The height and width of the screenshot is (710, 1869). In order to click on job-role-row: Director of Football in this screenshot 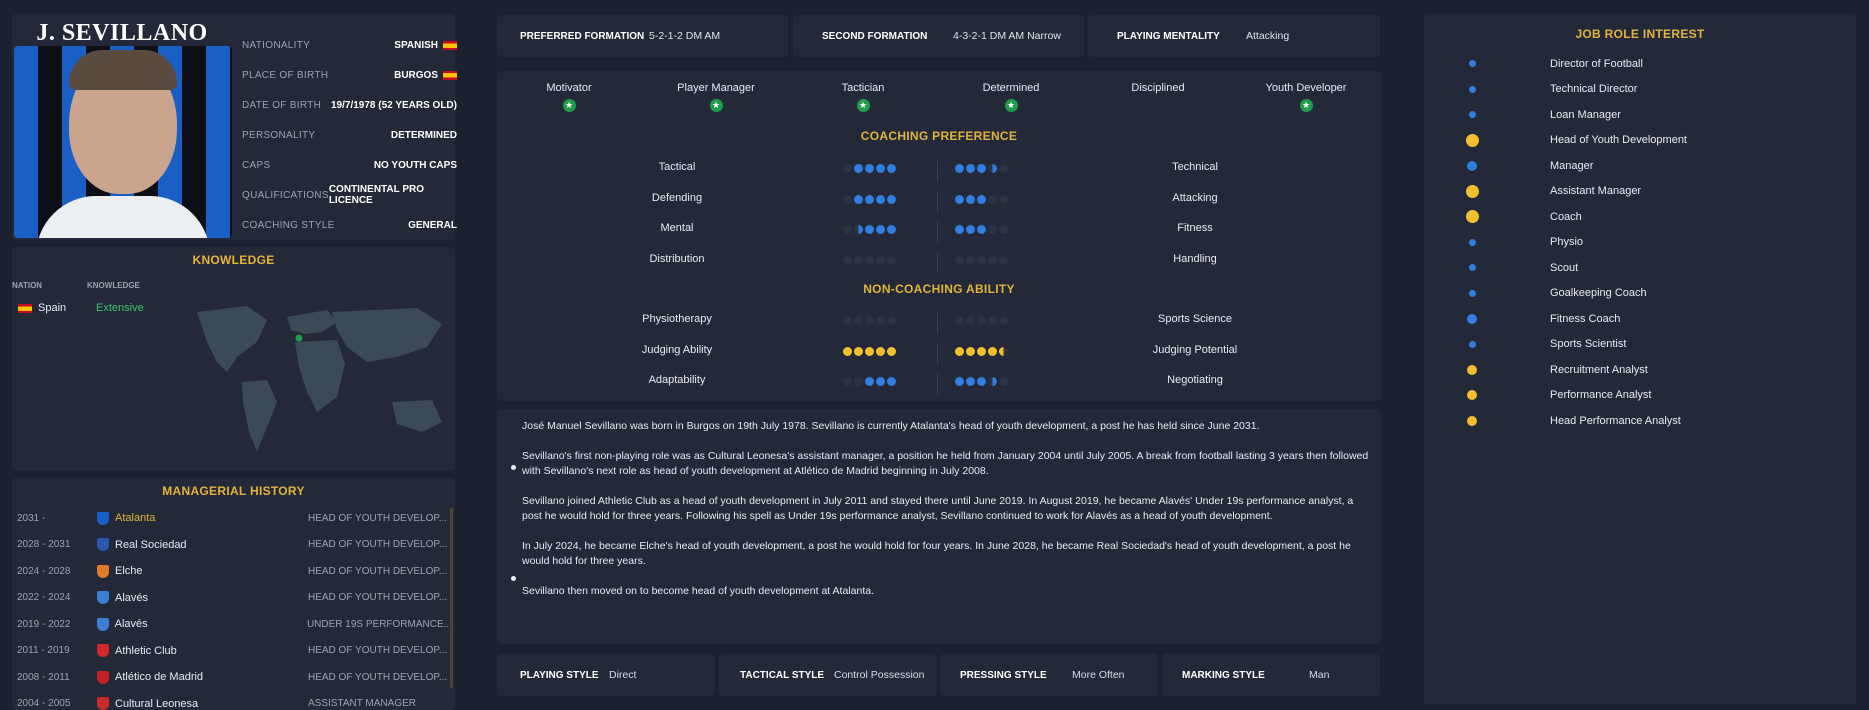, I will do `click(1639, 63)`.